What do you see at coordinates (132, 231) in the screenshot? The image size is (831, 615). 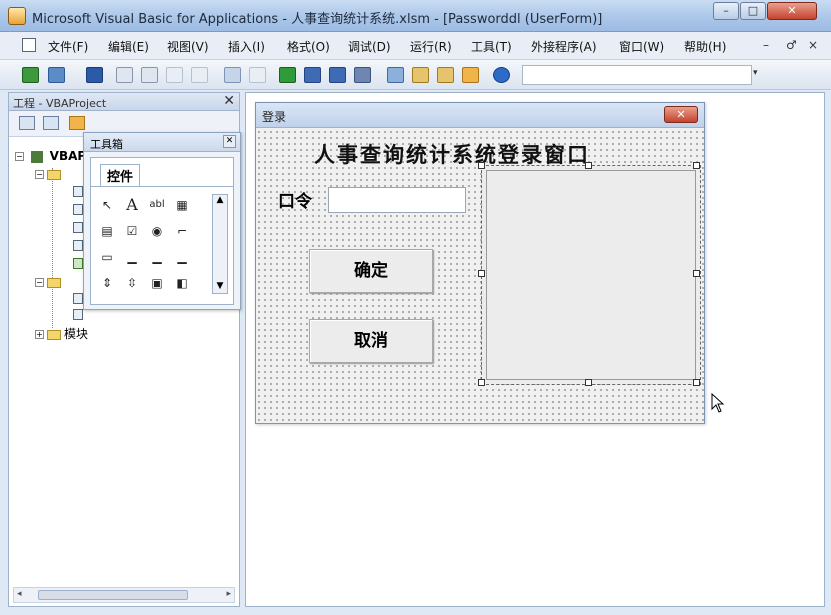 I see `checkbox-icon: ☑` at bounding box center [132, 231].